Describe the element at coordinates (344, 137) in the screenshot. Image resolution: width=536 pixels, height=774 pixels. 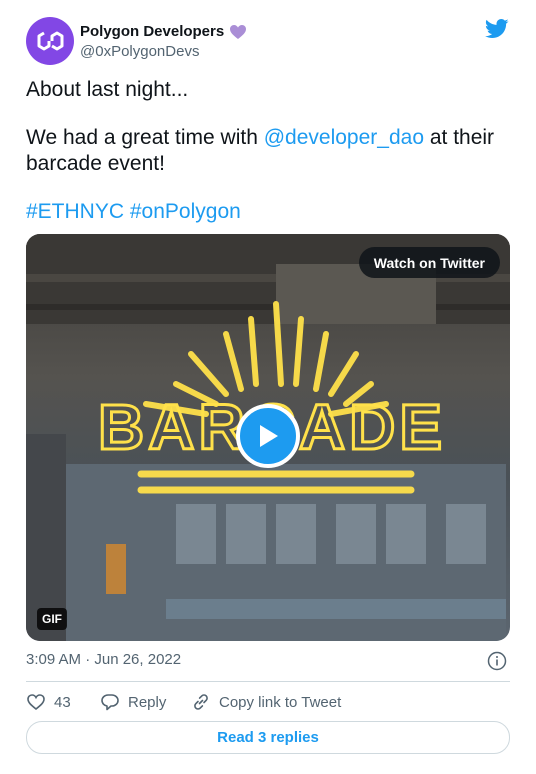
I see `mention-link: @developer_dao` at that location.